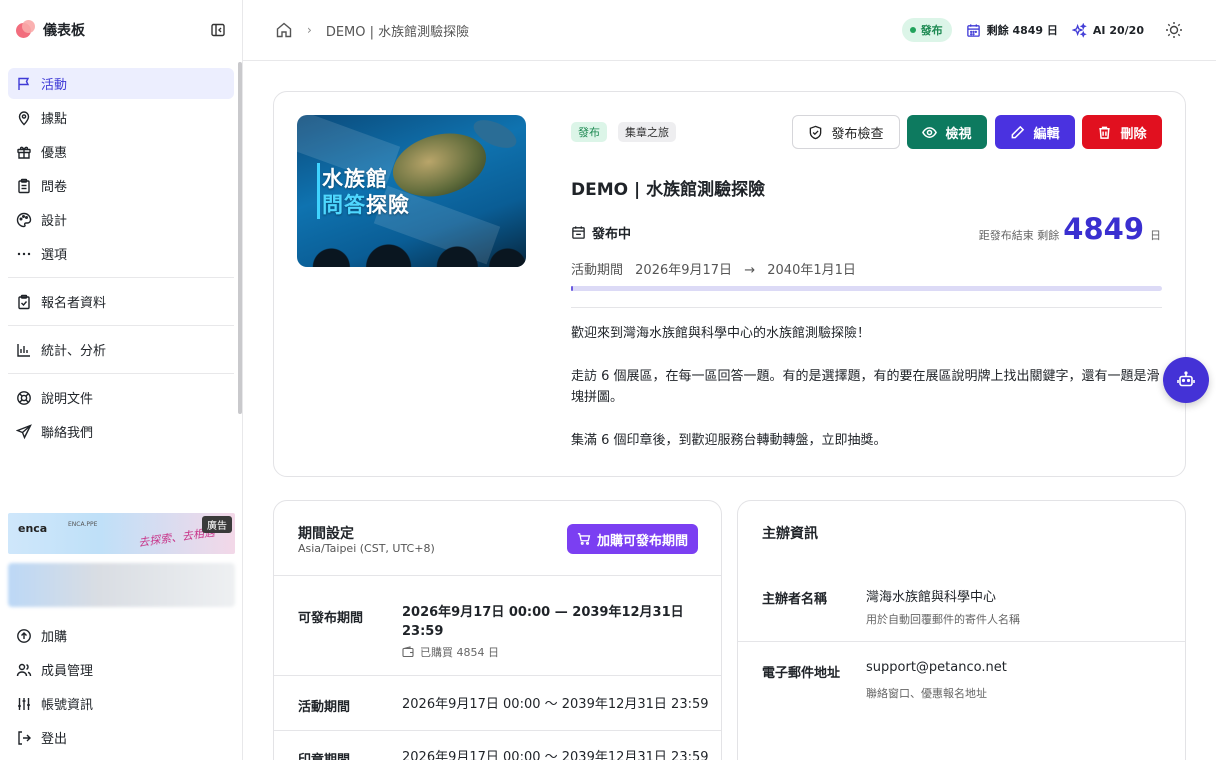 The image size is (1216, 760). Describe the element at coordinates (958, 134) in the screenshot. I see `view-label: 檢視` at that location.